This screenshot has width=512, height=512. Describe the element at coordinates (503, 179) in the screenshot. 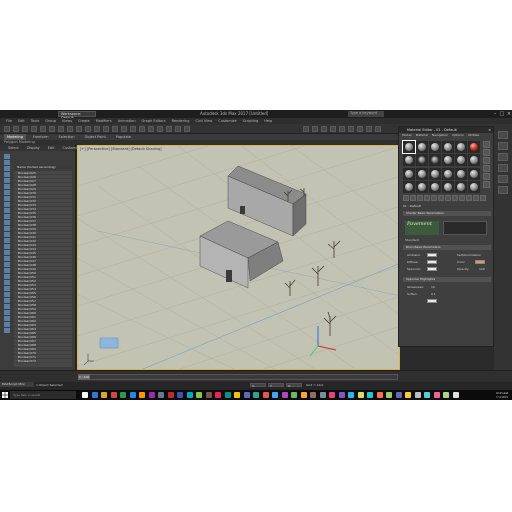

I see `display-tab-icon` at that location.